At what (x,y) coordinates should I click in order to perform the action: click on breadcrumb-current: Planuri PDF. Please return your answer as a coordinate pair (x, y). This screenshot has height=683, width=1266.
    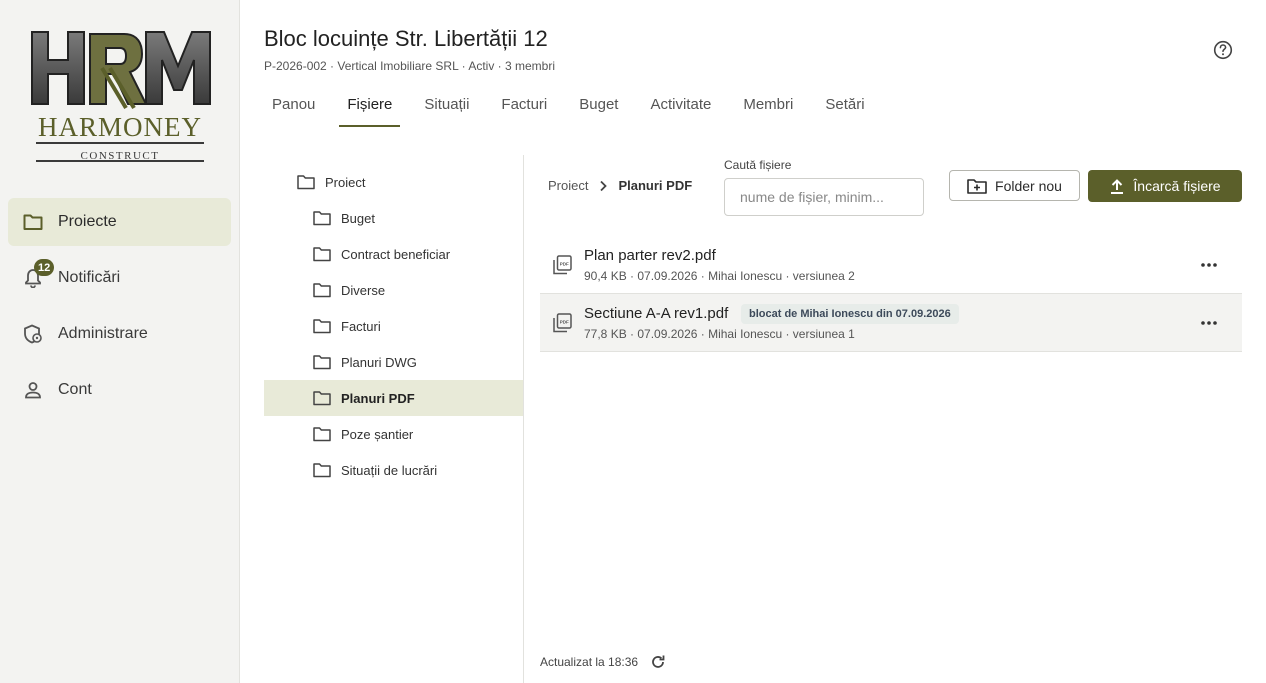
    Looking at the image, I should click on (655, 185).